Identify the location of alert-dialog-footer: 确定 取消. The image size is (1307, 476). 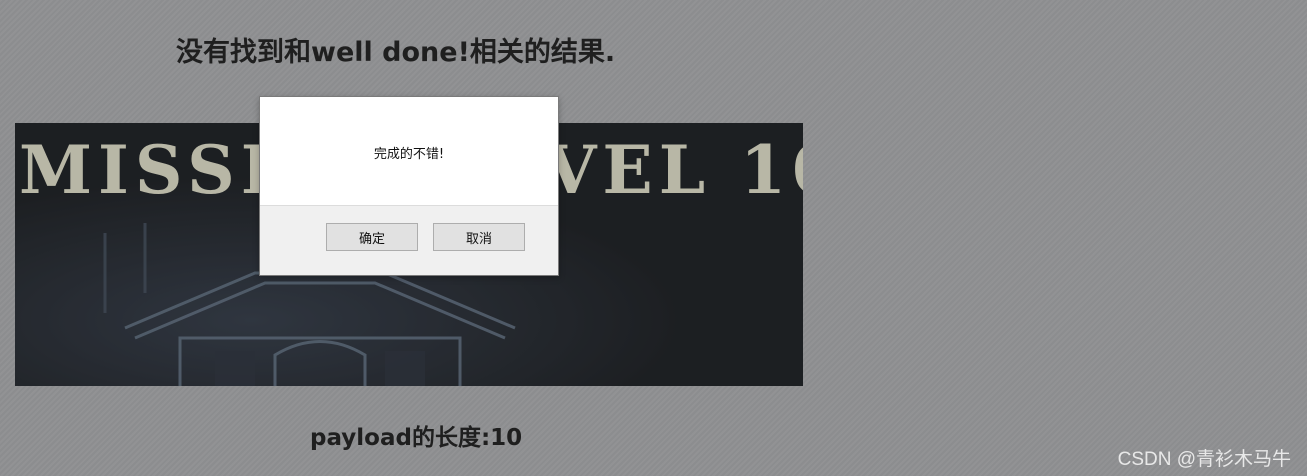
(409, 240).